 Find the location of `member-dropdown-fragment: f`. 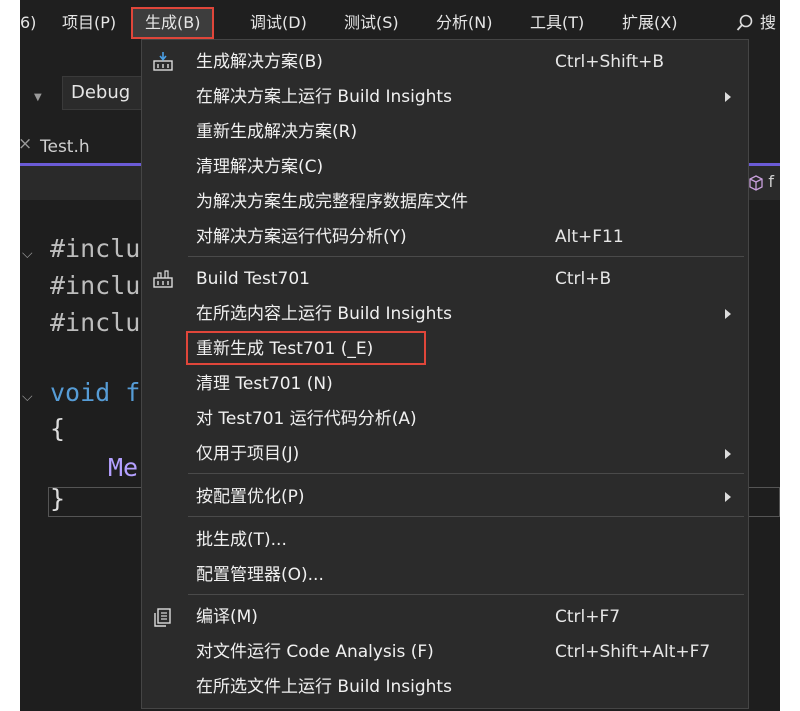

member-dropdown-fragment: f is located at coordinates (771, 181).